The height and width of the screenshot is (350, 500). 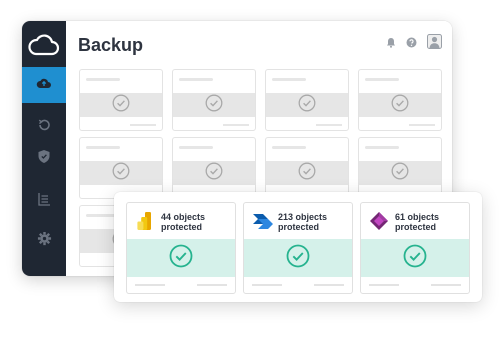 I want to click on user-avatar-icon, so click(x=434, y=44).